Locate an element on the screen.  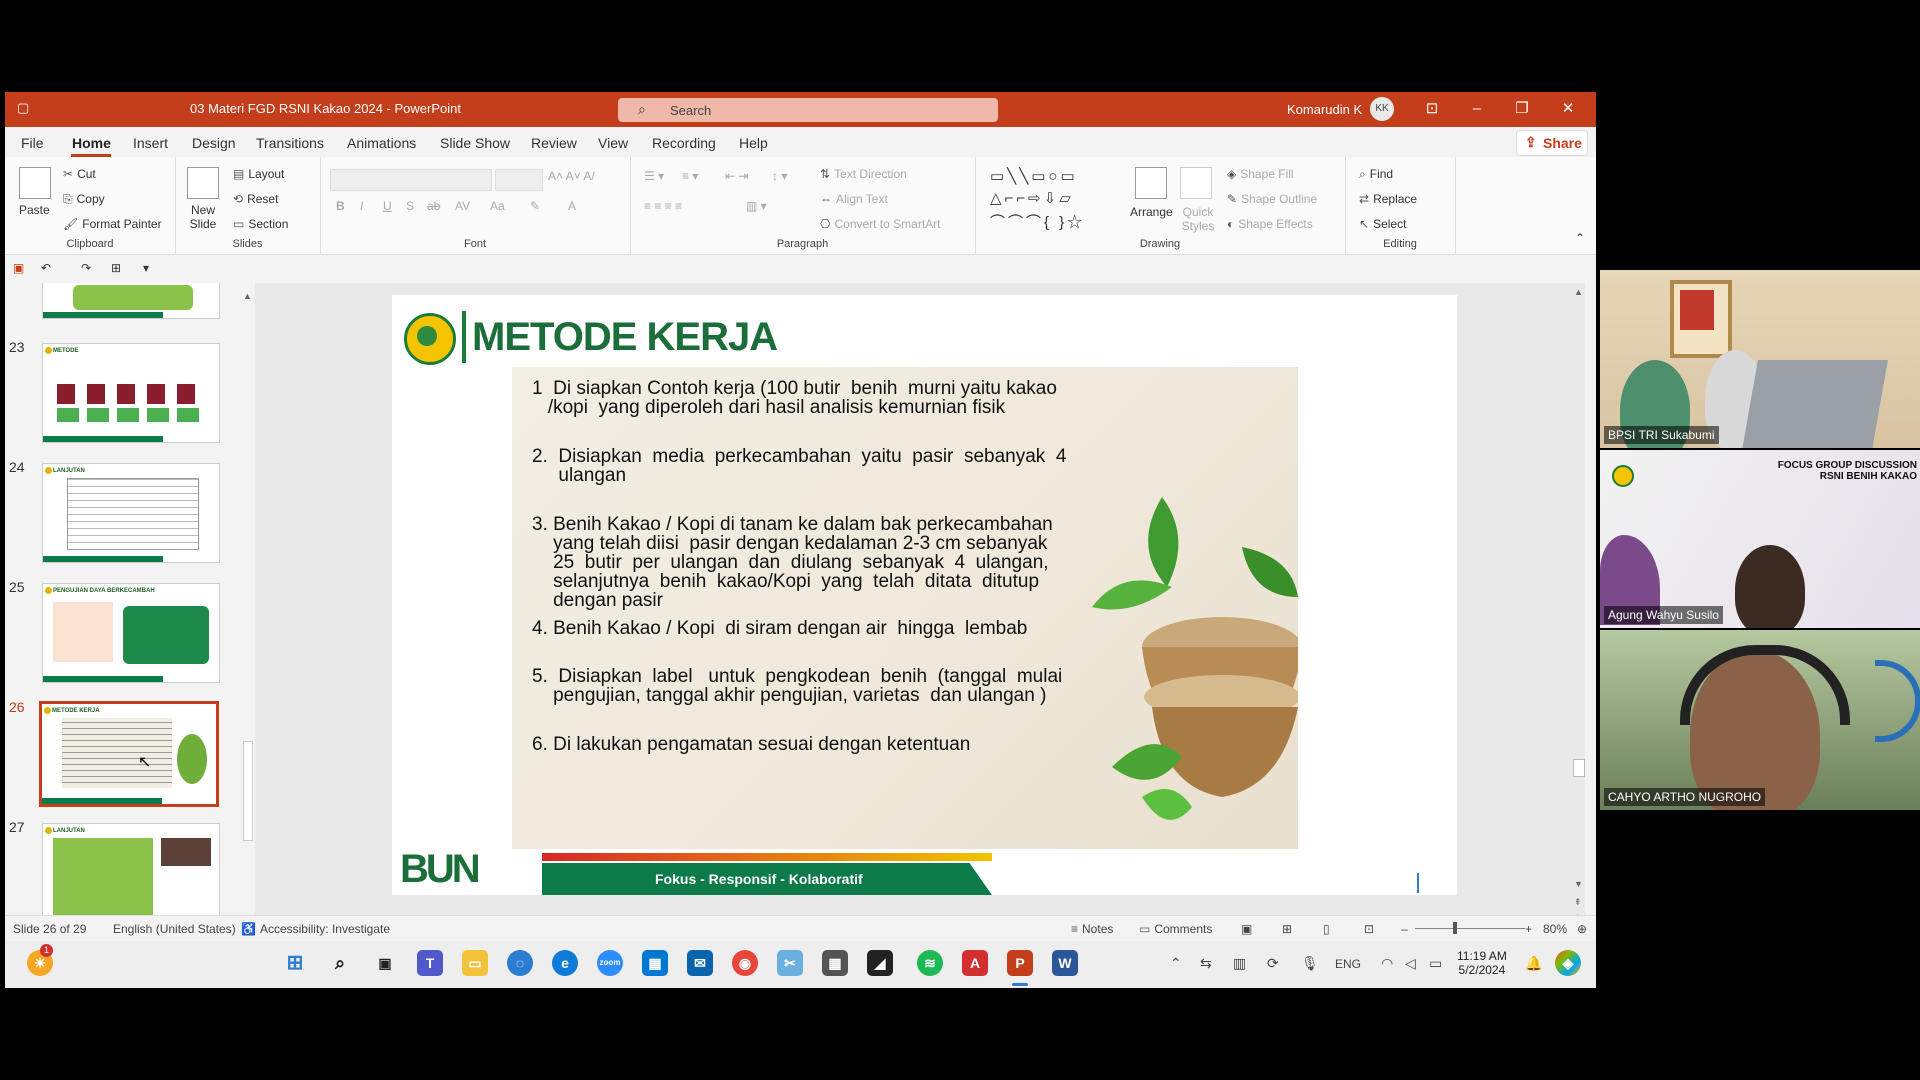
snipping-tool-icon: ✂ is located at coordinates (790, 963).